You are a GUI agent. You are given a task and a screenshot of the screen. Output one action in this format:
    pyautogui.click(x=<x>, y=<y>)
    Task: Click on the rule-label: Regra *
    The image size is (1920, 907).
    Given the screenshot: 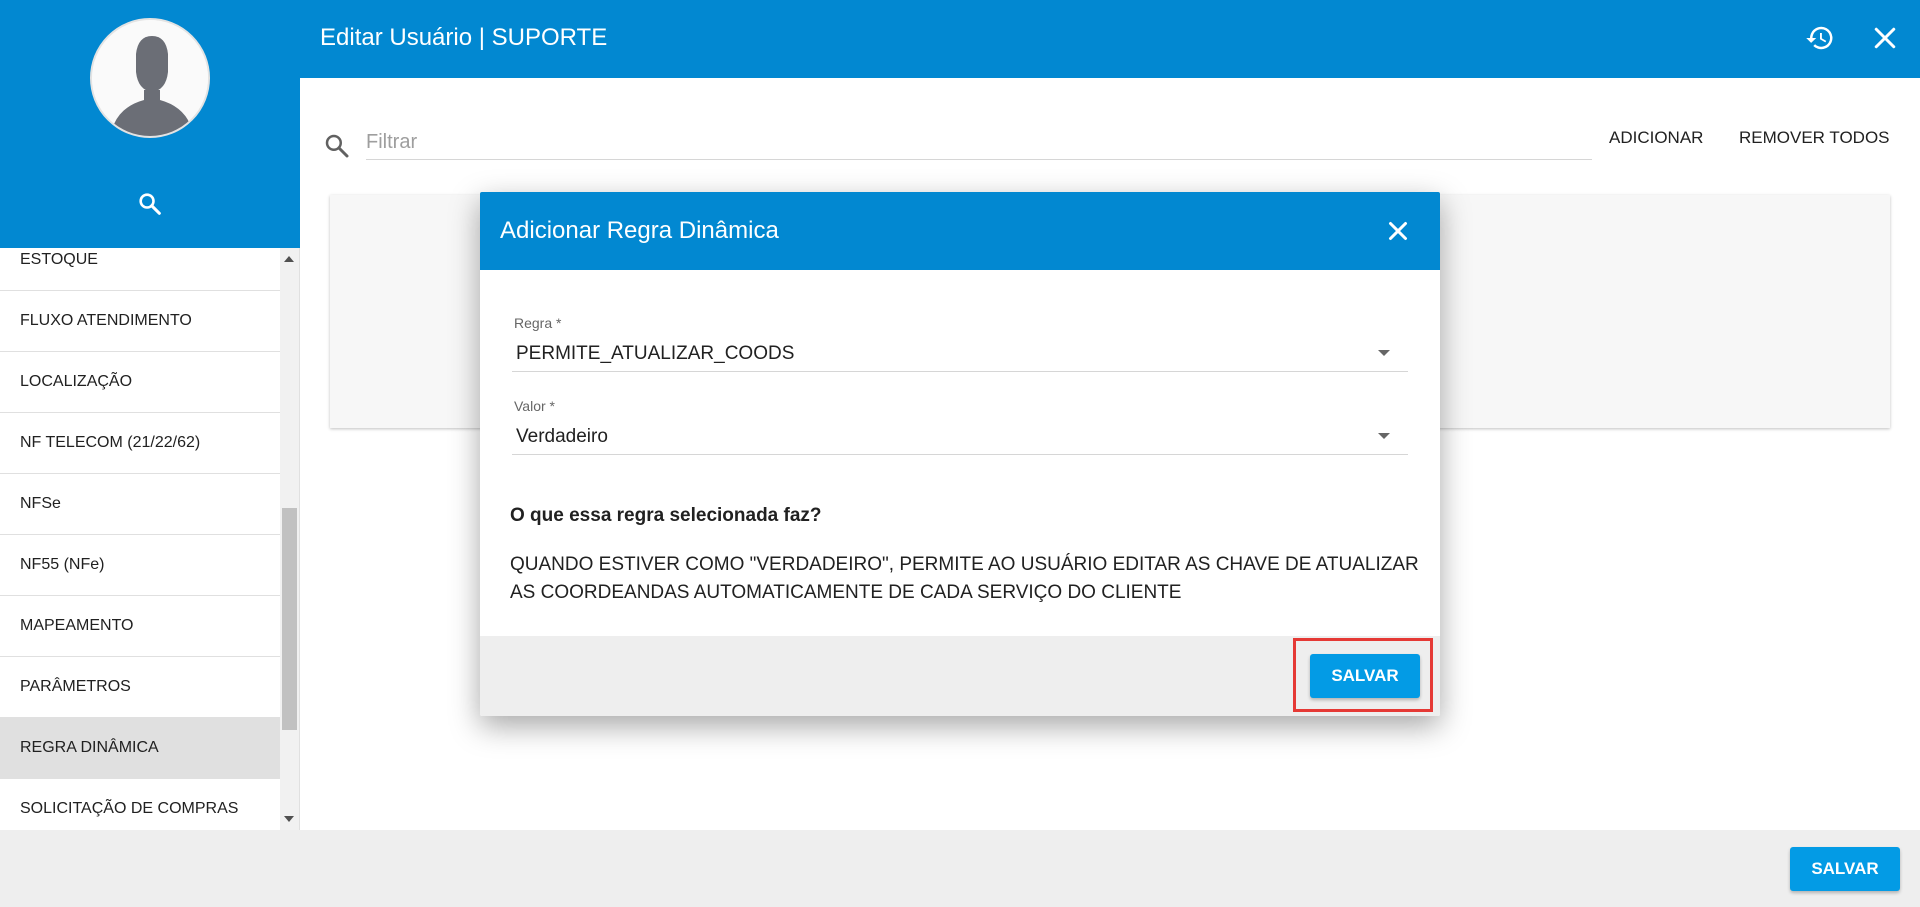 What is the action you would take?
    pyautogui.click(x=538, y=323)
    